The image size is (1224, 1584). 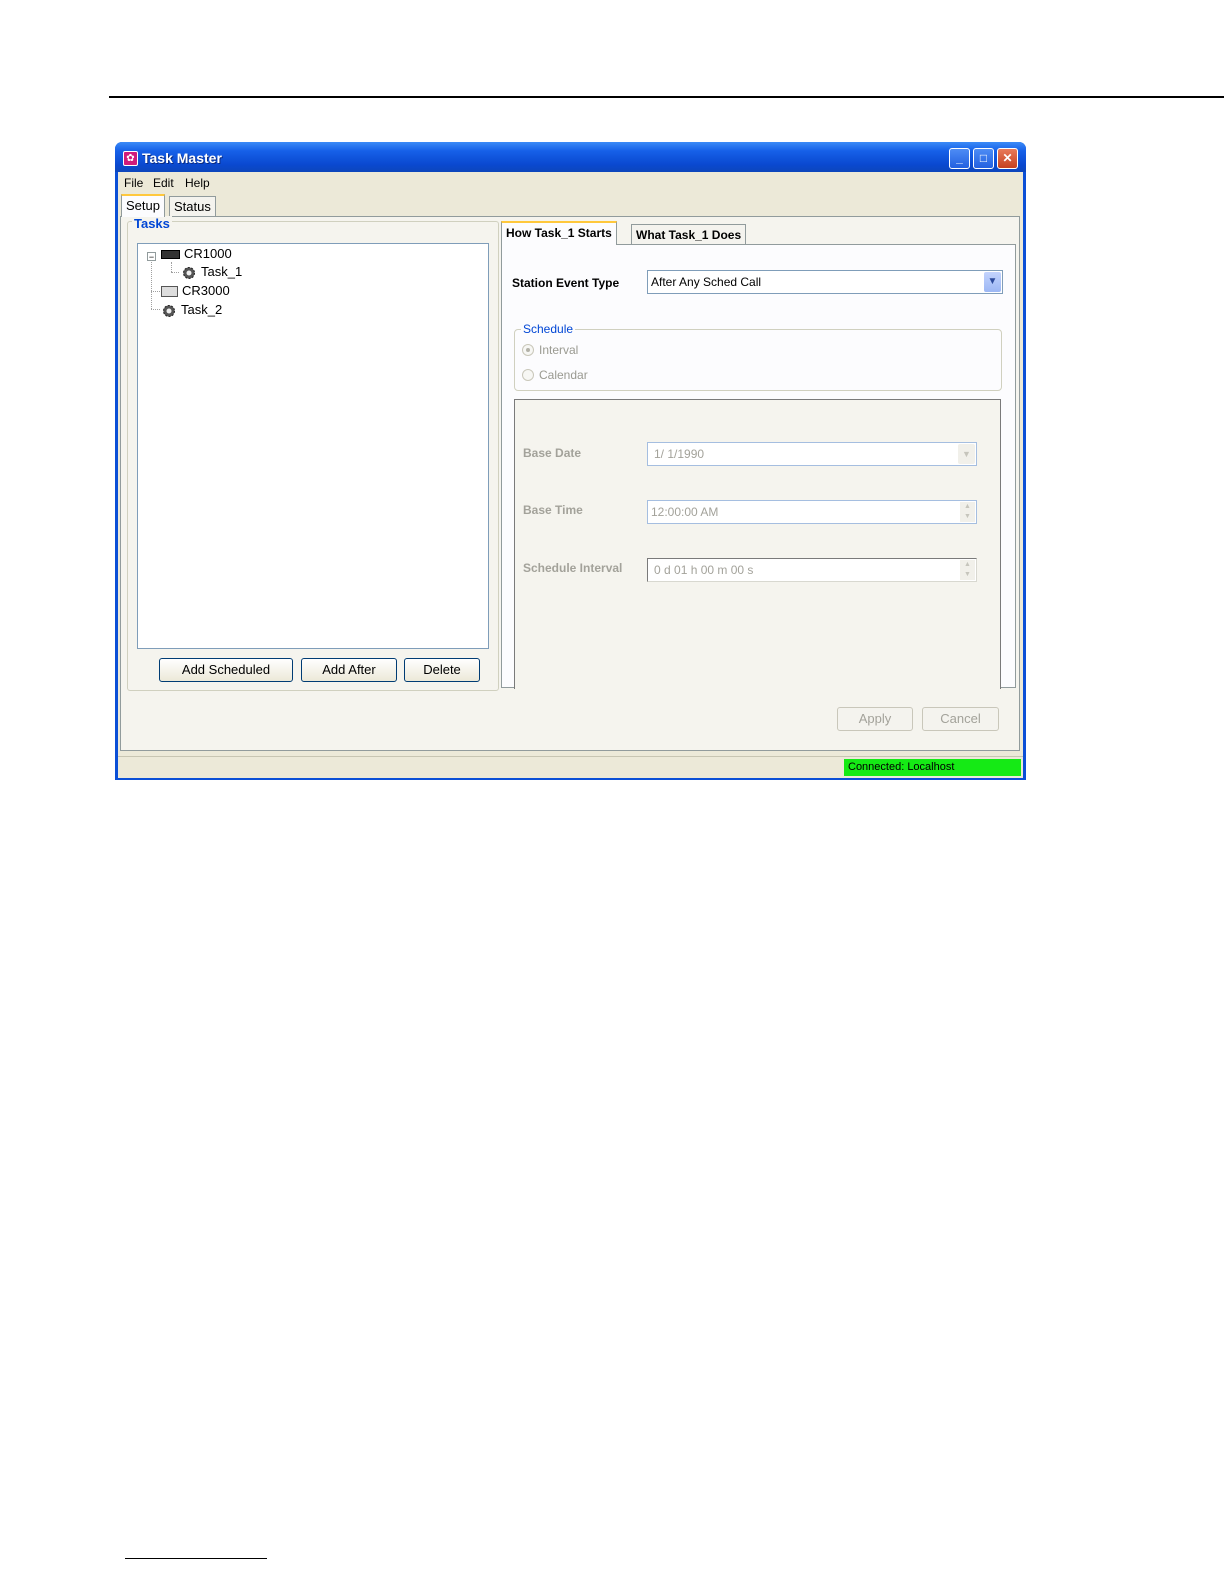 I want to click on base-date-label: Base Date, so click(x=552, y=453).